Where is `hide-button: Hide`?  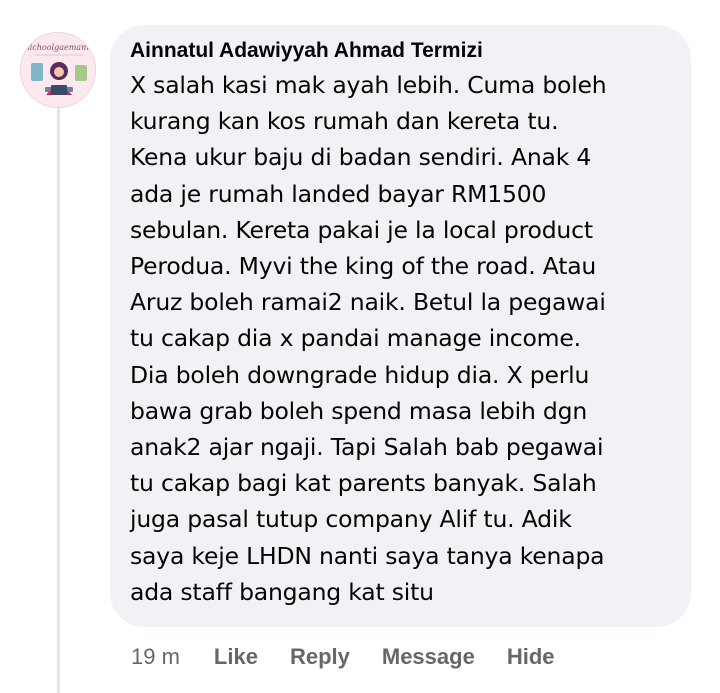 hide-button: Hide is located at coordinates (531, 657).